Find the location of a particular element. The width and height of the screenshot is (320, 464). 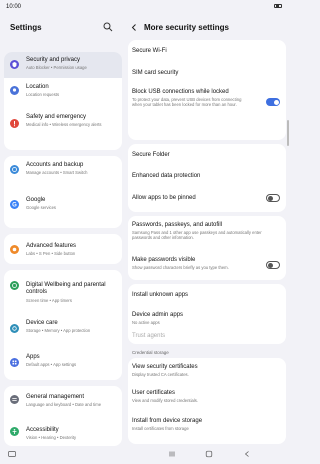

make-passwords-visible-toggle is located at coordinates (273, 265).